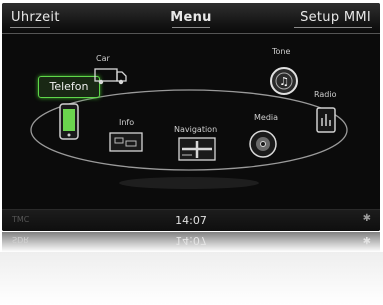 The width and height of the screenshot is (383, 305). I want to click on info-label: Info, so click(127, 122).